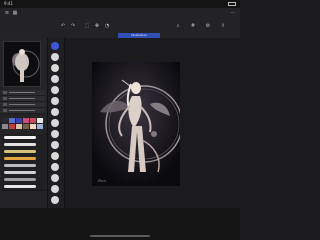  I want to click on color-palette, so click(24, 124).